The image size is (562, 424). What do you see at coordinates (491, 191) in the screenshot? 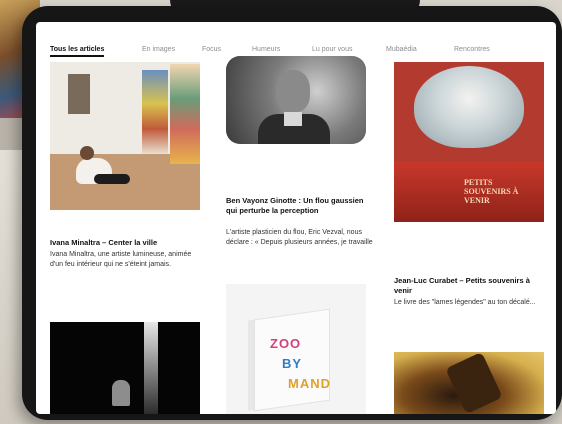
I see `cover-title-text: PETITS SOUVENIRS À VENIR` at bounding box center [491, 191].